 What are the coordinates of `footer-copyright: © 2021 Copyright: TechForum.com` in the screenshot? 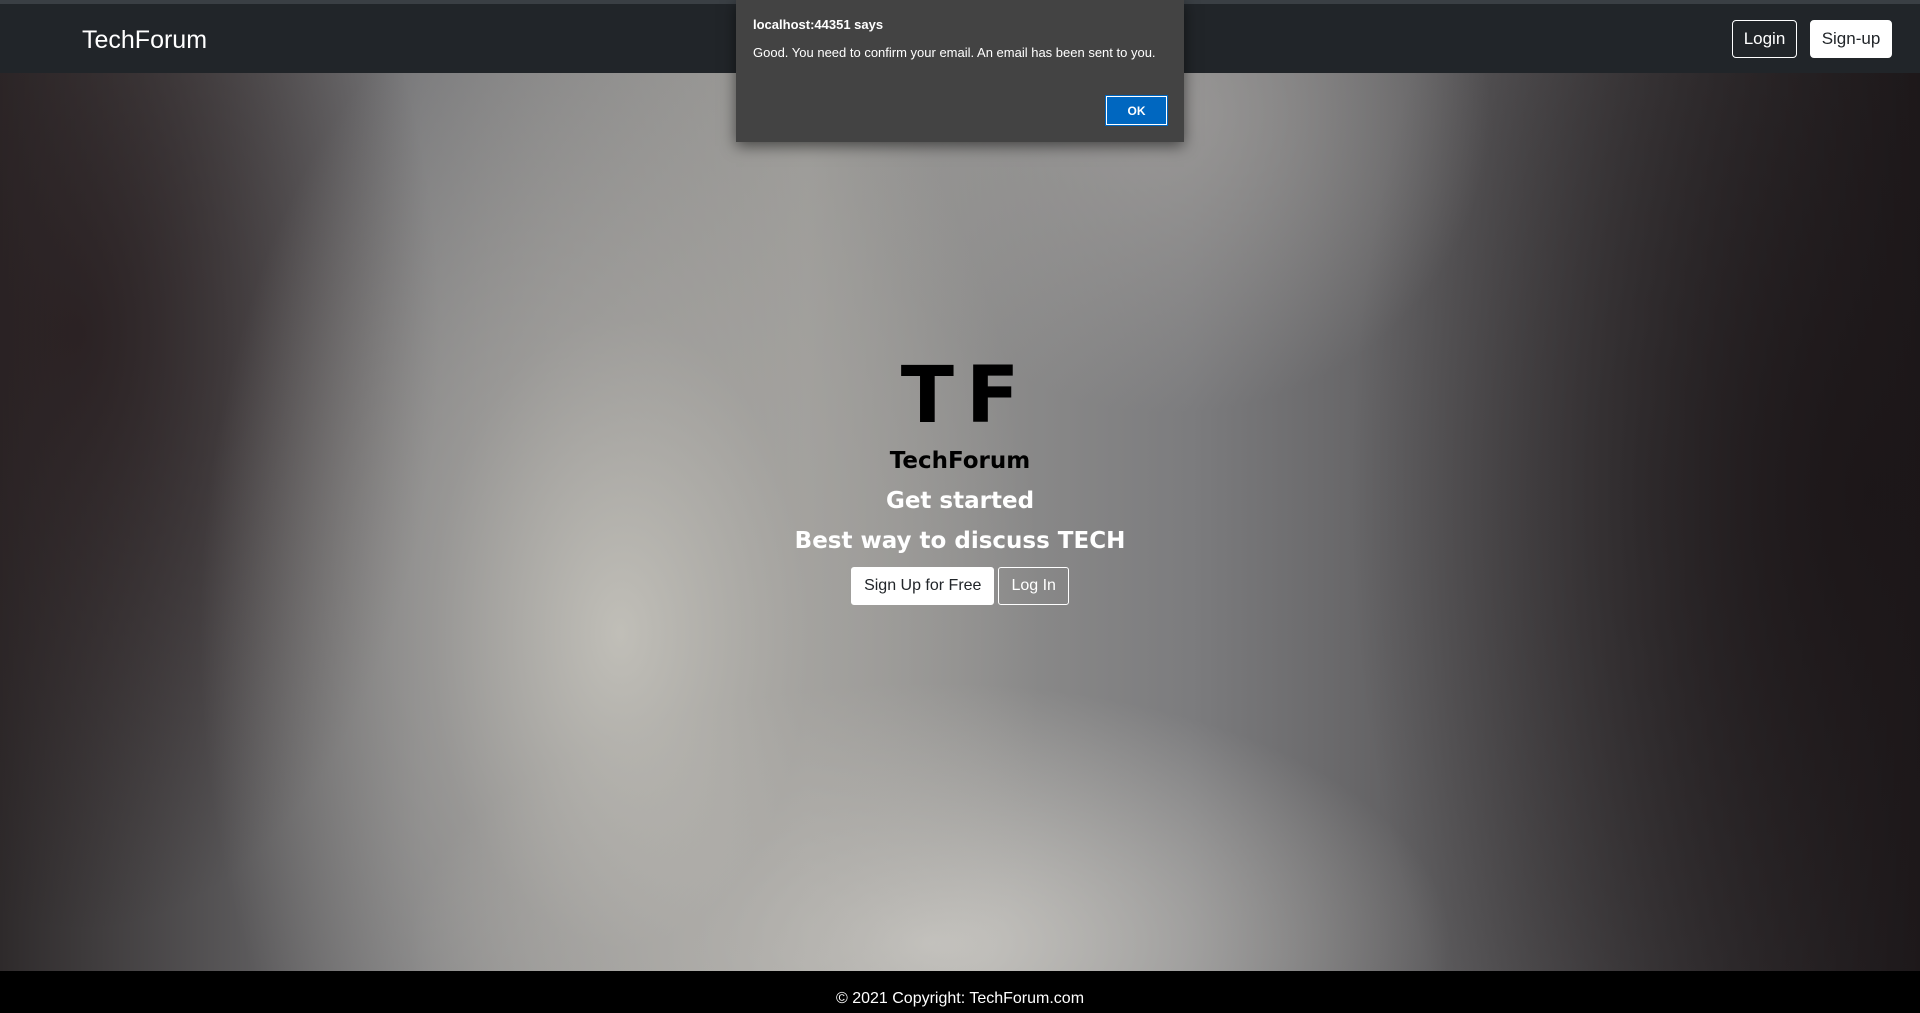 It's located at (960, 998).